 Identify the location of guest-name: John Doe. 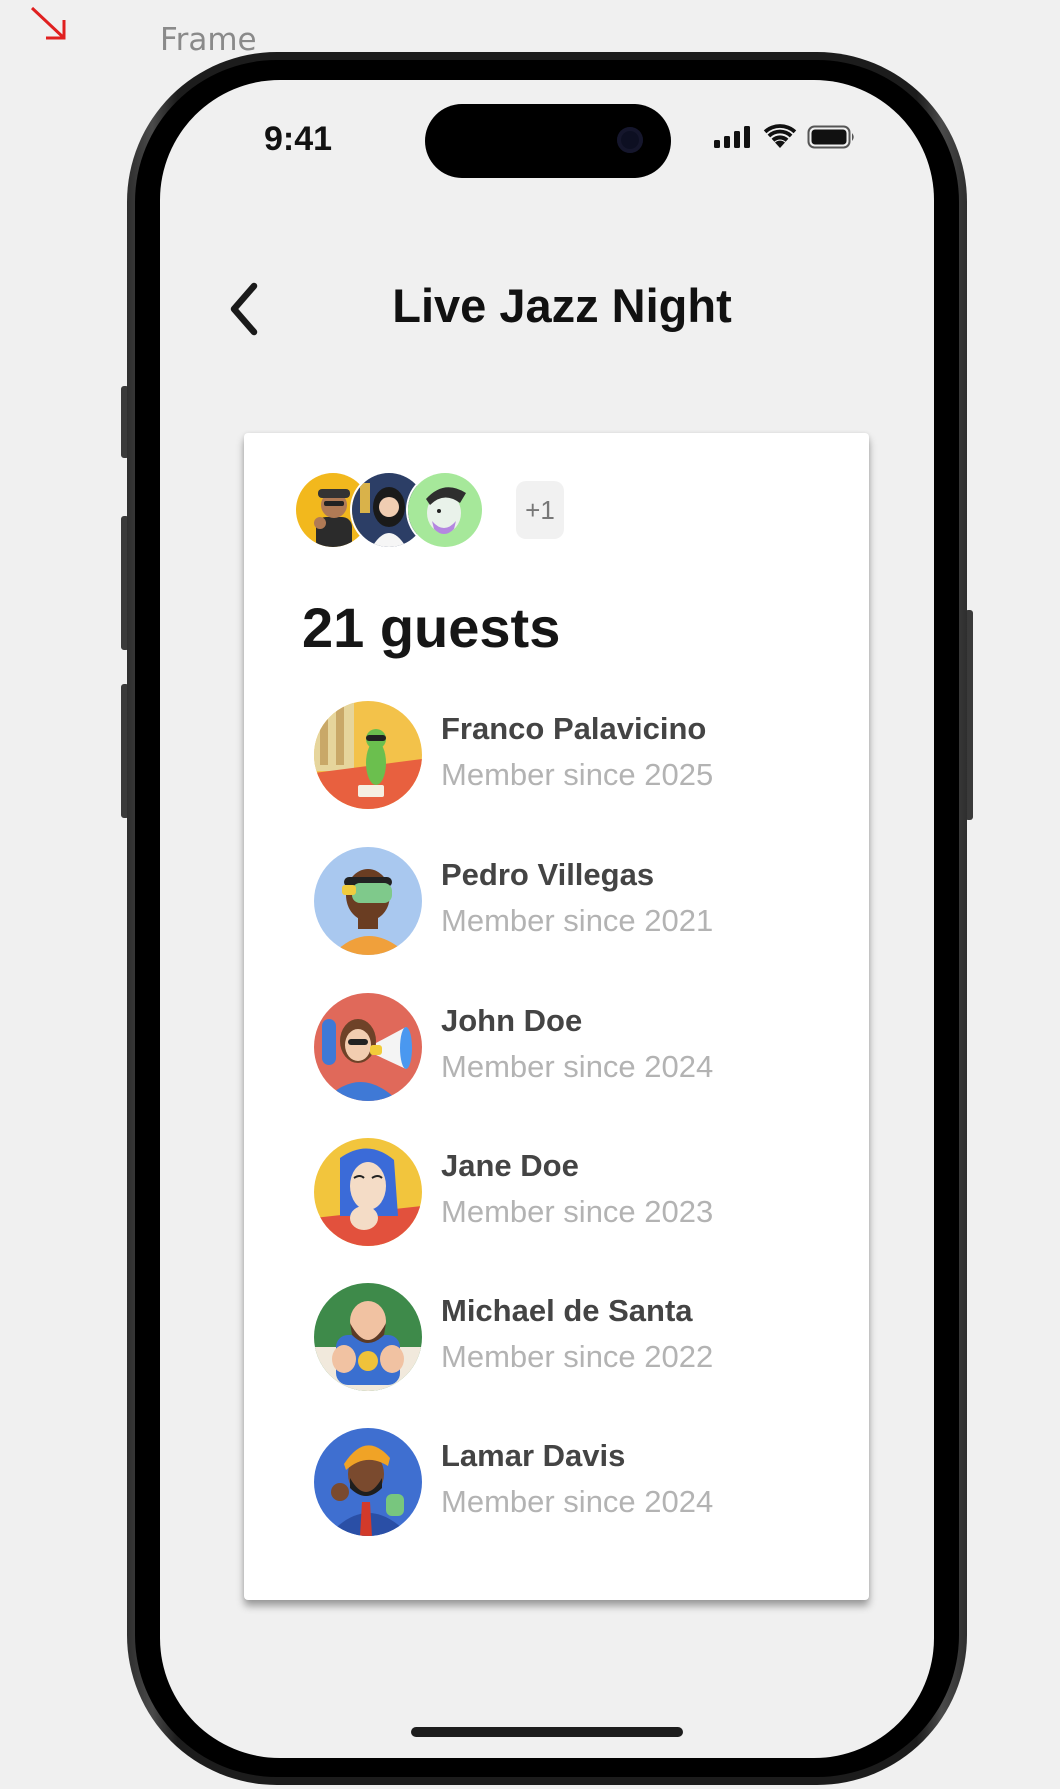
(512, 1020).